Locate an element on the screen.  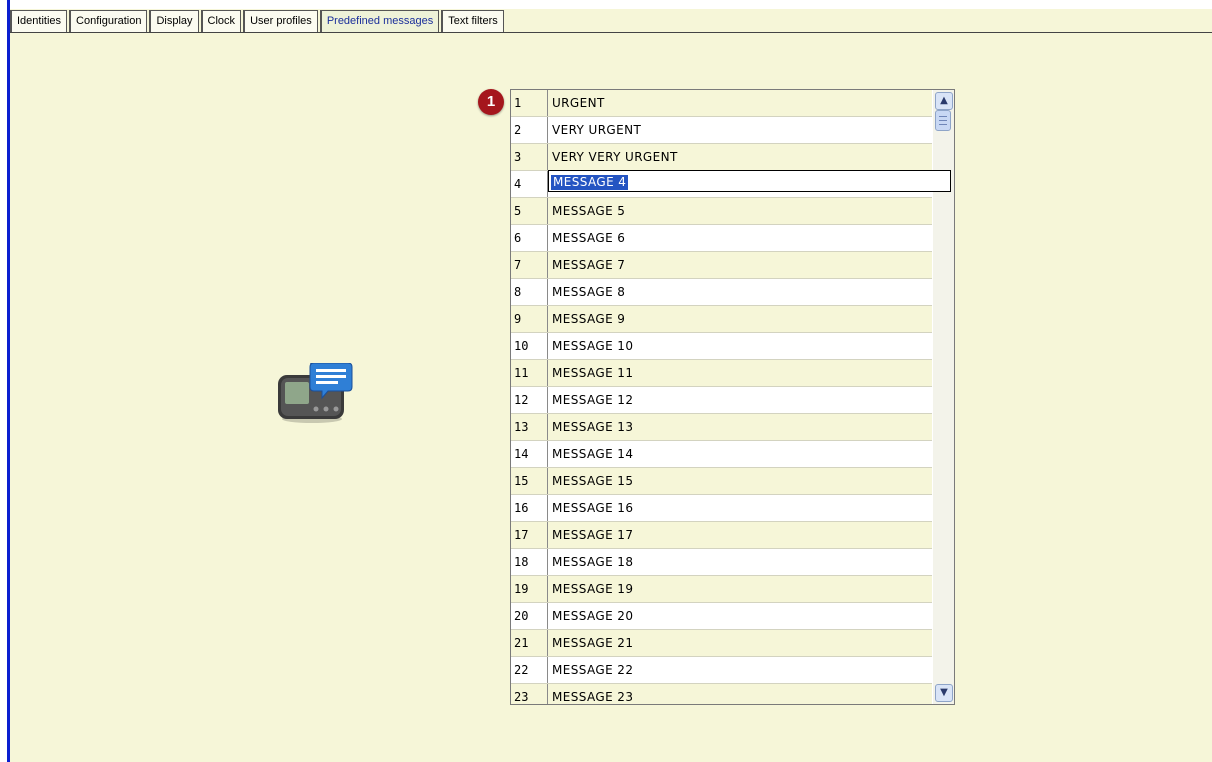
message-row: 3 VERY VERY URGENT is located at coordinates (721, 157).